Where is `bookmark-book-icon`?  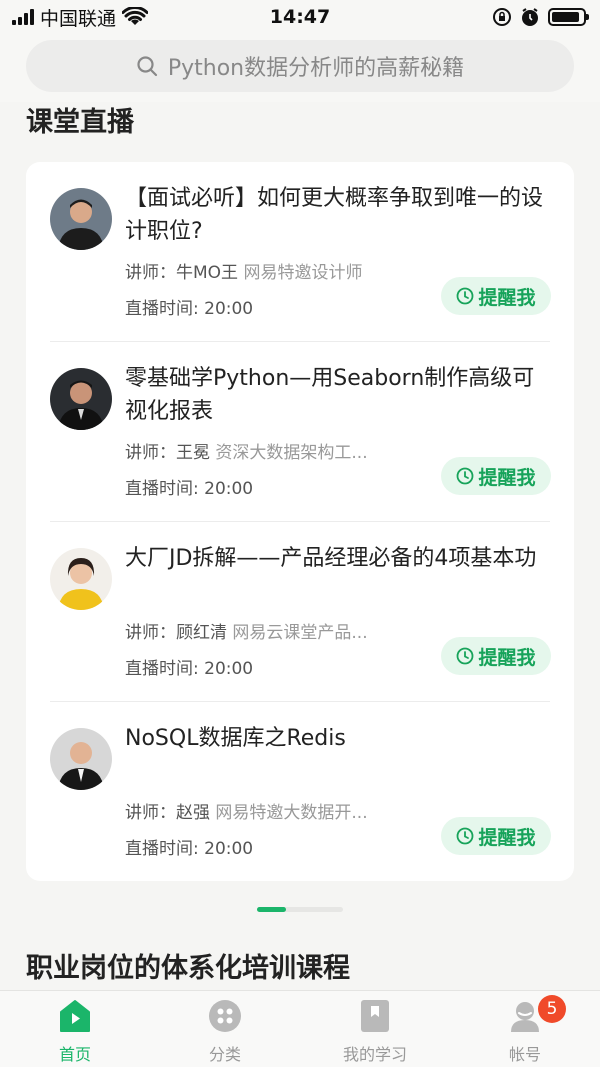 bookmark-book-icon is located at coordinates (375, 1016).